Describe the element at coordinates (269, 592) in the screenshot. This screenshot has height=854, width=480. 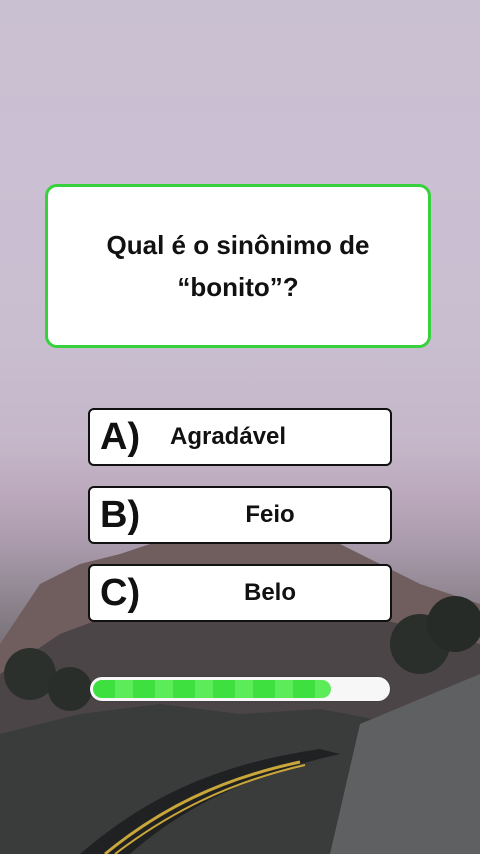
I see `option-text: Belo` at that location.